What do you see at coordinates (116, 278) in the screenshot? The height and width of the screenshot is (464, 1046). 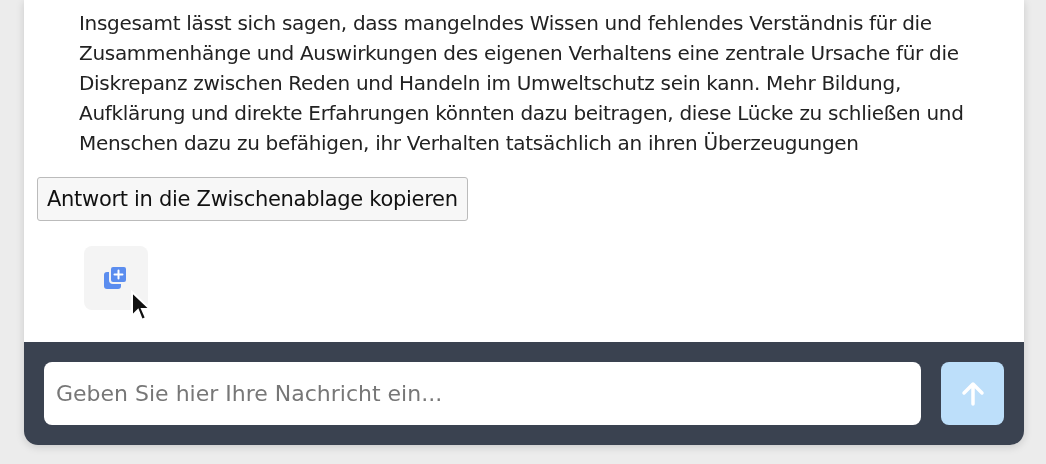 I see `copy-button` at bounding box center [116, 278].